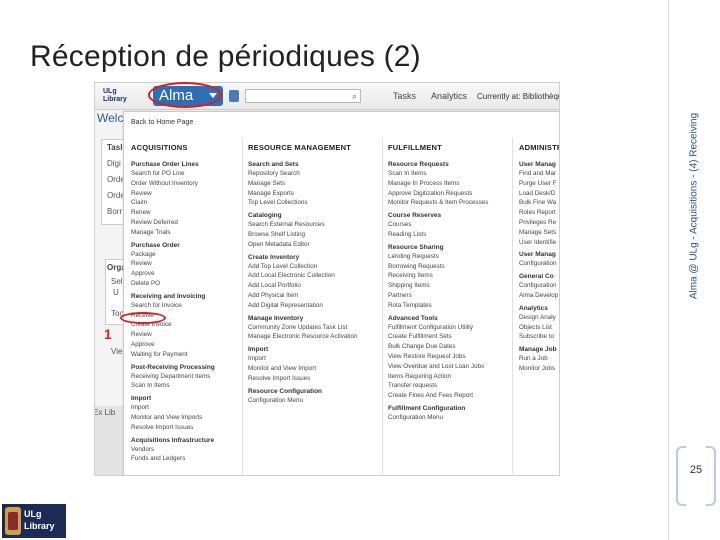 Image resolution: width=720 pixels, height=540 pixels. I want to click on menu-item: Add Local Electronic Collection, so click(315, 276).